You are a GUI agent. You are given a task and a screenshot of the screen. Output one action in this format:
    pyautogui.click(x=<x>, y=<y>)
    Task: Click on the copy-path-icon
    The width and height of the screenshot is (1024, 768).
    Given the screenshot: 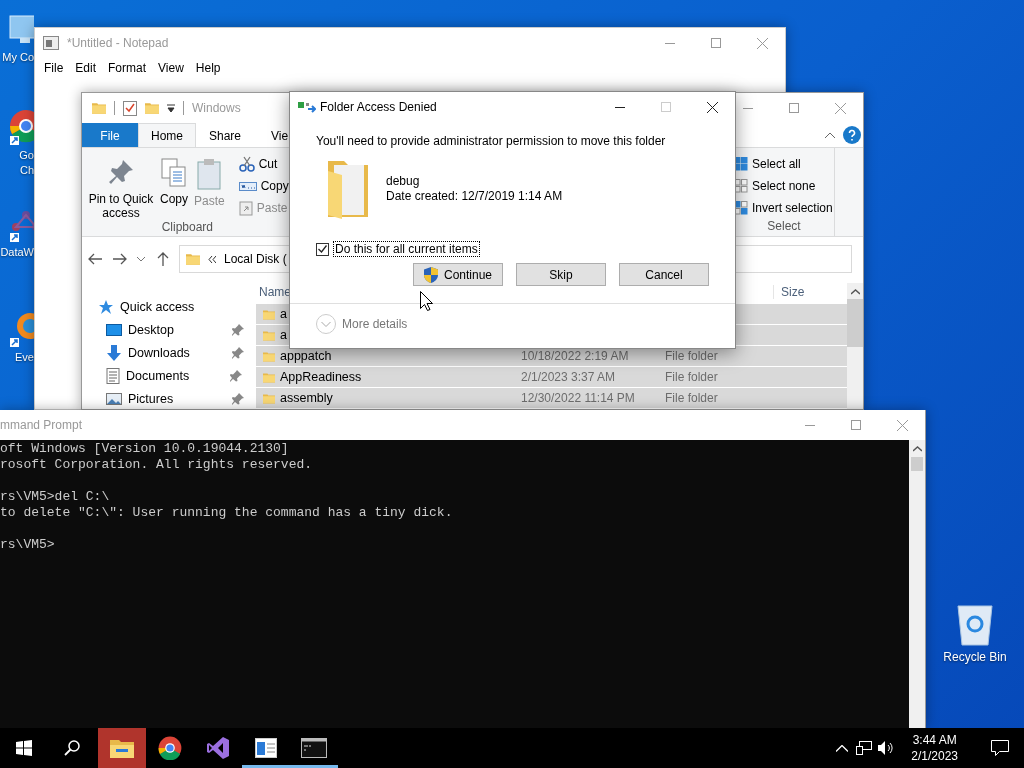 What is the action you would take?
    pyautogui.click(x=247, y=186)
    